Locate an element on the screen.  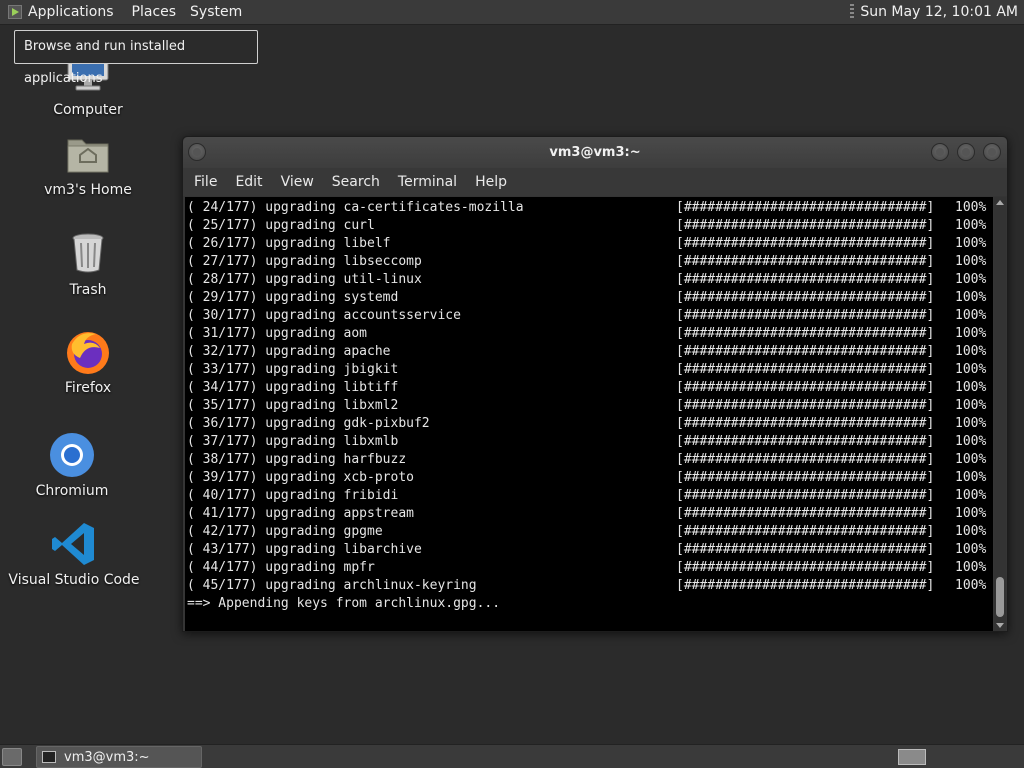
line-text: ( 25/177) upgrading curl is located at coordinates (281, 225).